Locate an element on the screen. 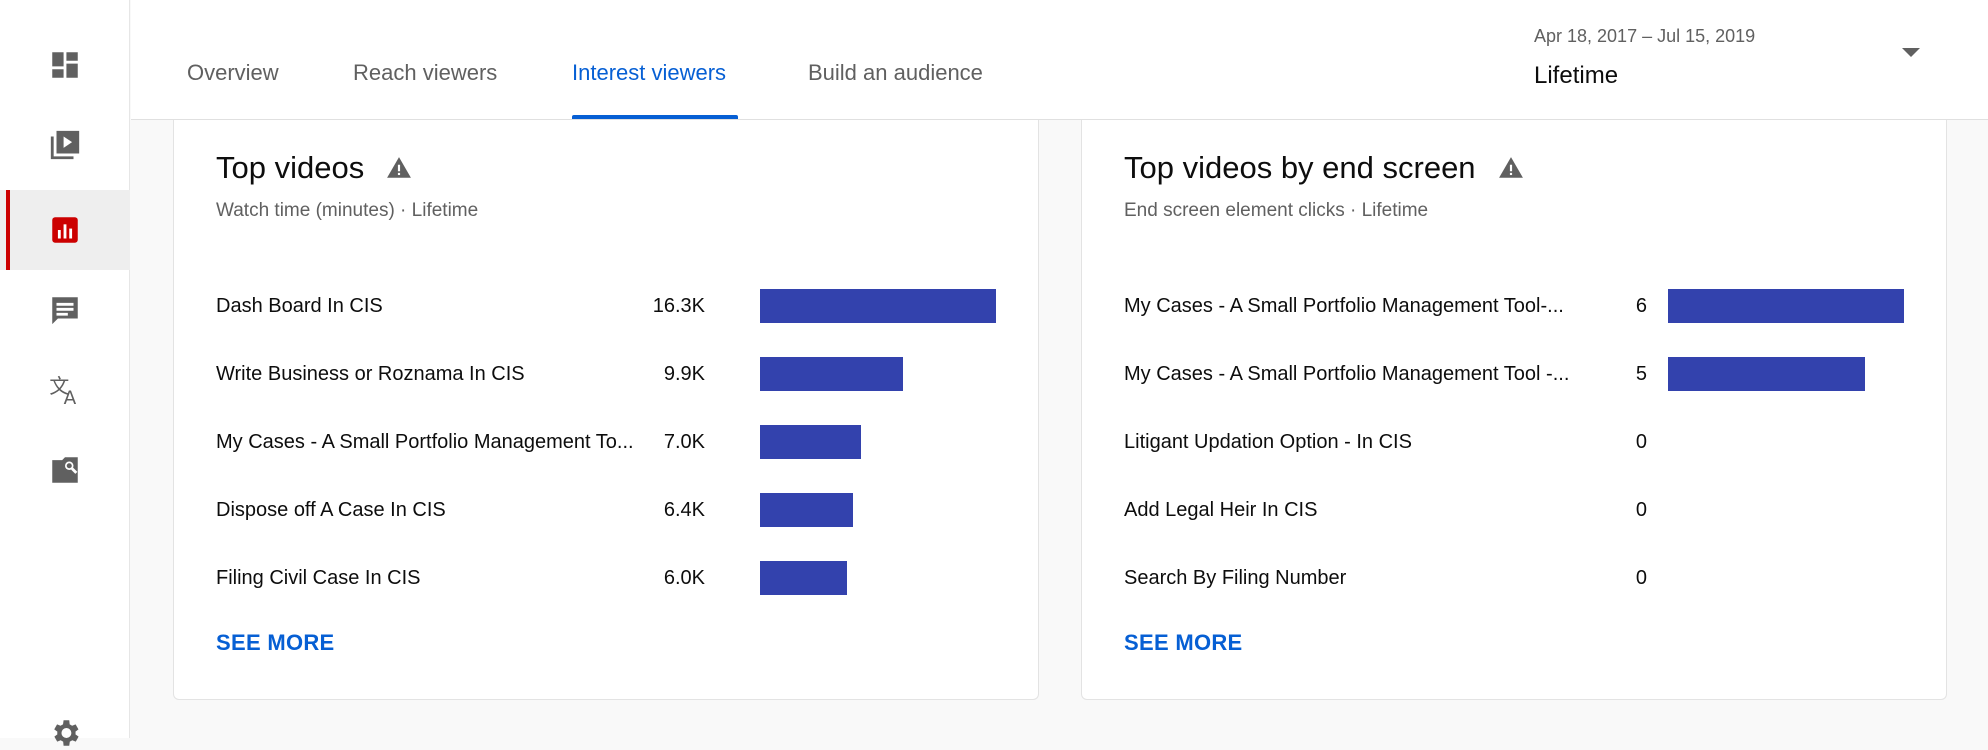 This screenshot has height=750, width=1988. left-nav-rail: 文 A is located at coordinates (65, 373).